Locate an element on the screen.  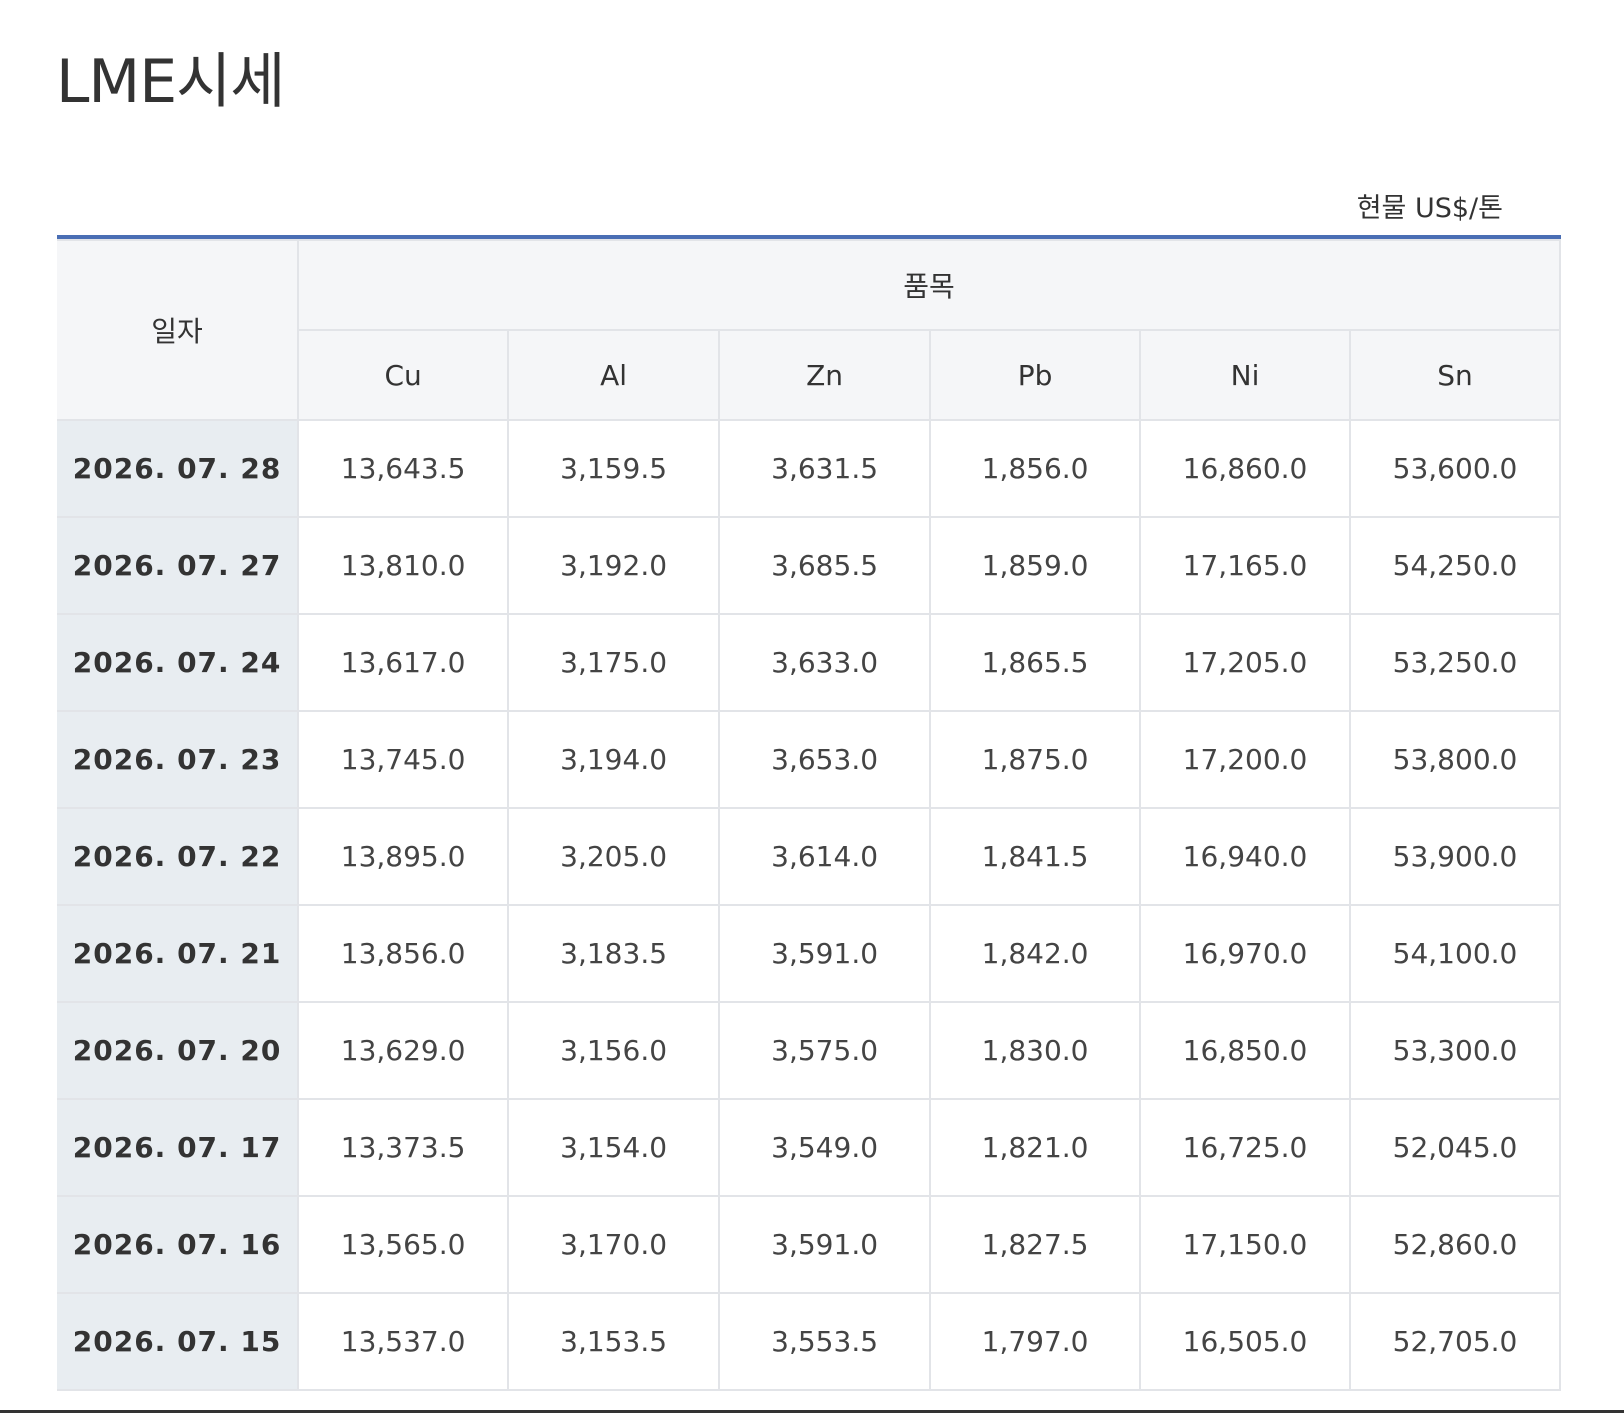
price-cell-al: 3,156.0 is located at coordinates (614, 1050).